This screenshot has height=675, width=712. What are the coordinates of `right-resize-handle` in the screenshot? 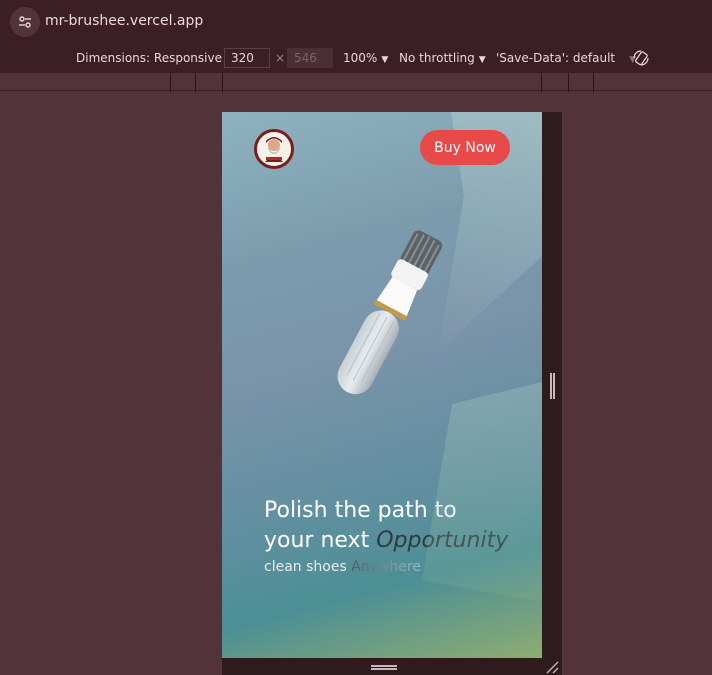 It's located at (552, 386).